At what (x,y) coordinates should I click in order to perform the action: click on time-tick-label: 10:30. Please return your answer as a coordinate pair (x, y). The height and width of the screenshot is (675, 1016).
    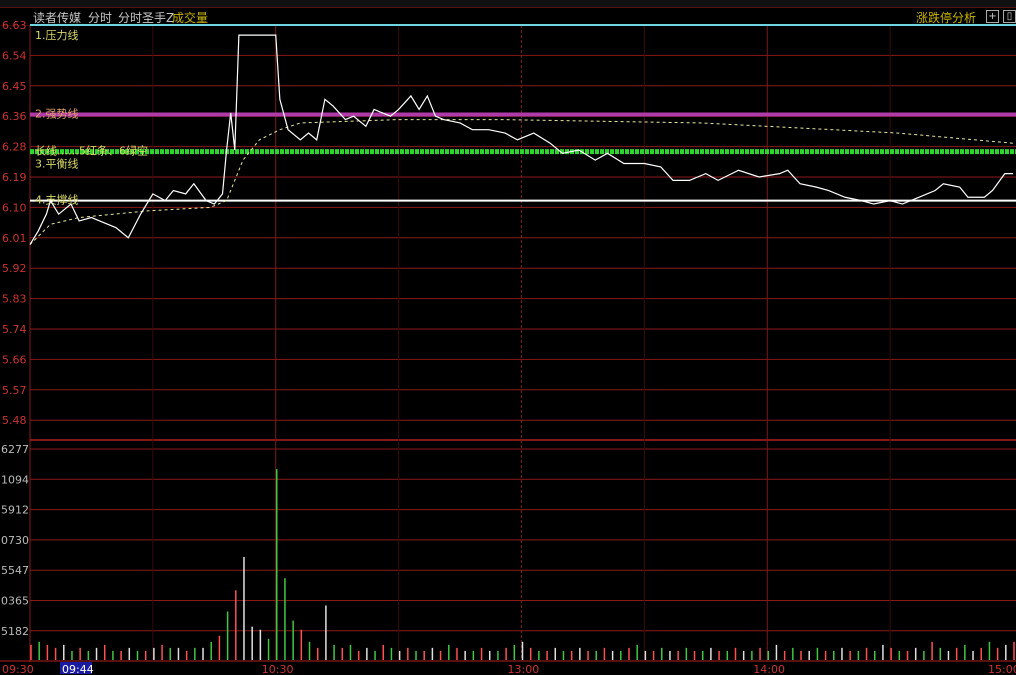
    Looking at the image, I should click on (278, 669).